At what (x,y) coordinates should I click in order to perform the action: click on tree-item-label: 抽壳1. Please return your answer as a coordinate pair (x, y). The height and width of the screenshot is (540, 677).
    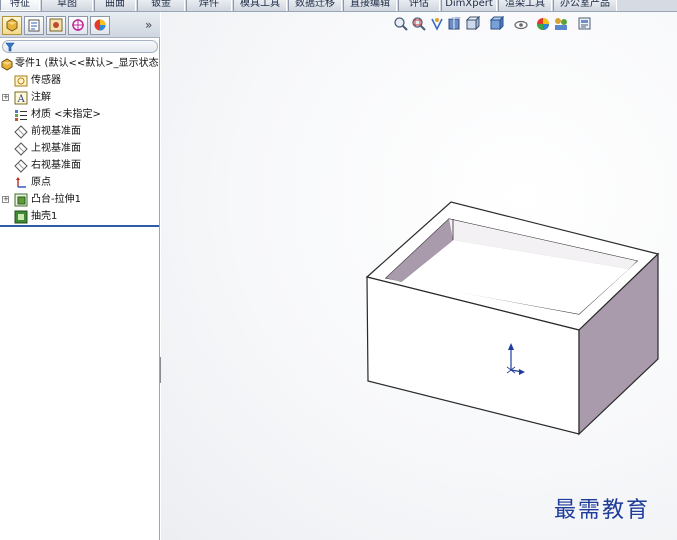
    Looking at the image, I should click on (44, 216).